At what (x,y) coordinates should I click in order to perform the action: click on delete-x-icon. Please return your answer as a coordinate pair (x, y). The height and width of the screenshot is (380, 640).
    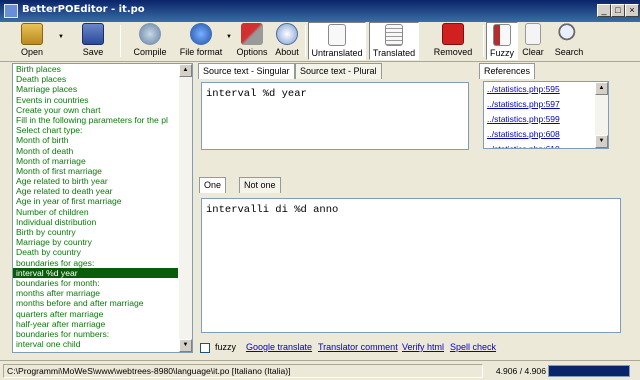
    Looking at the image, I should click on (453, 34).